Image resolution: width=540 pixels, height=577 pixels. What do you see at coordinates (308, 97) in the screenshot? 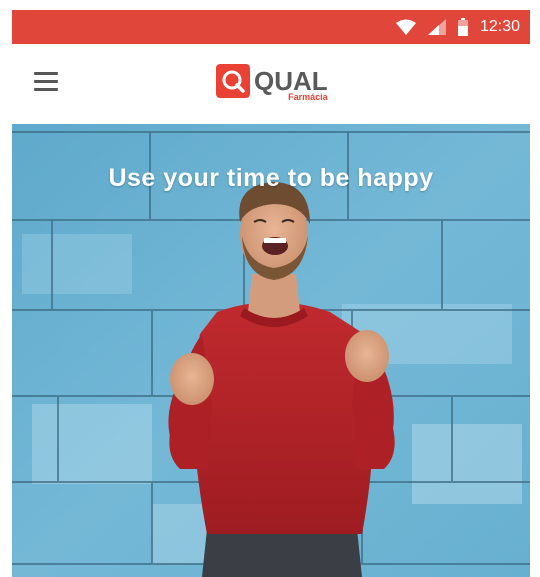
I see `logo-sub: Farmácia` at bounding box center [308, 97].